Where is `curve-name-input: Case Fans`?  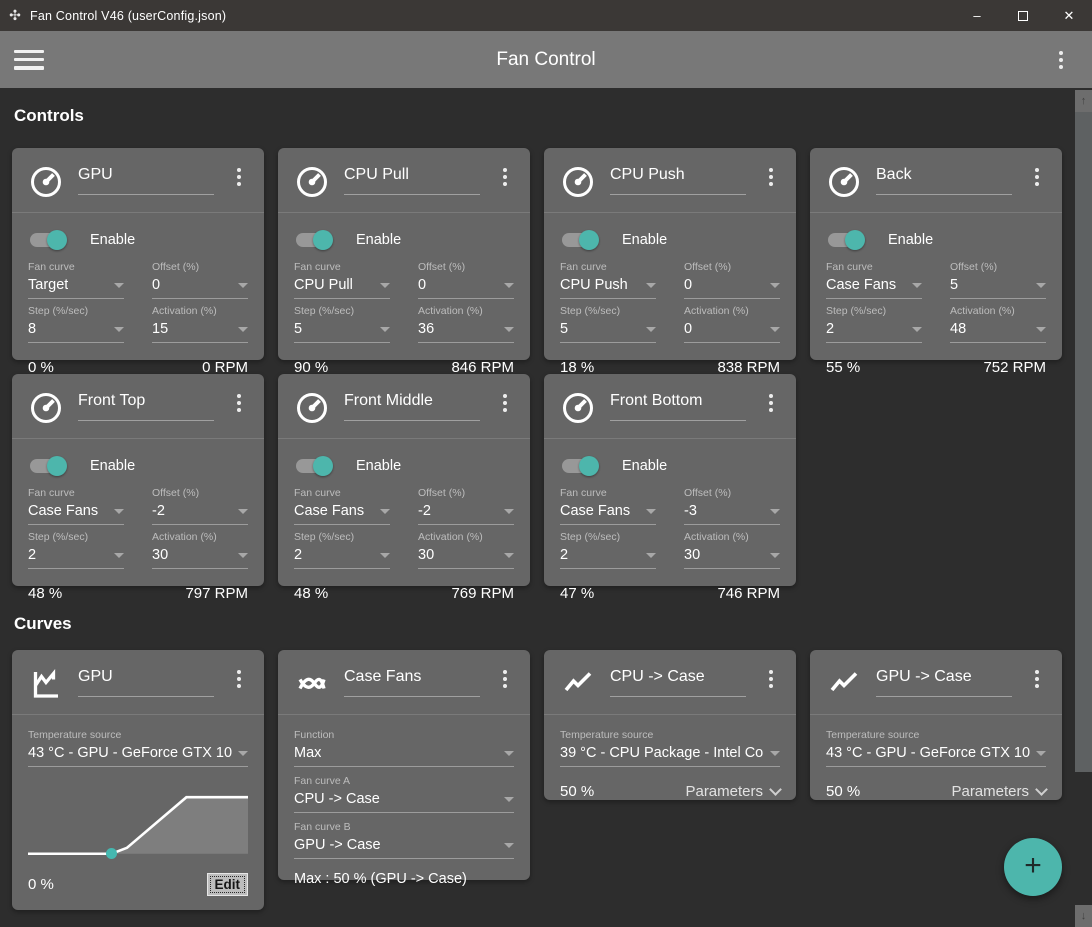 curve-name-input: Case Fans is located at coordinates (382, 676).